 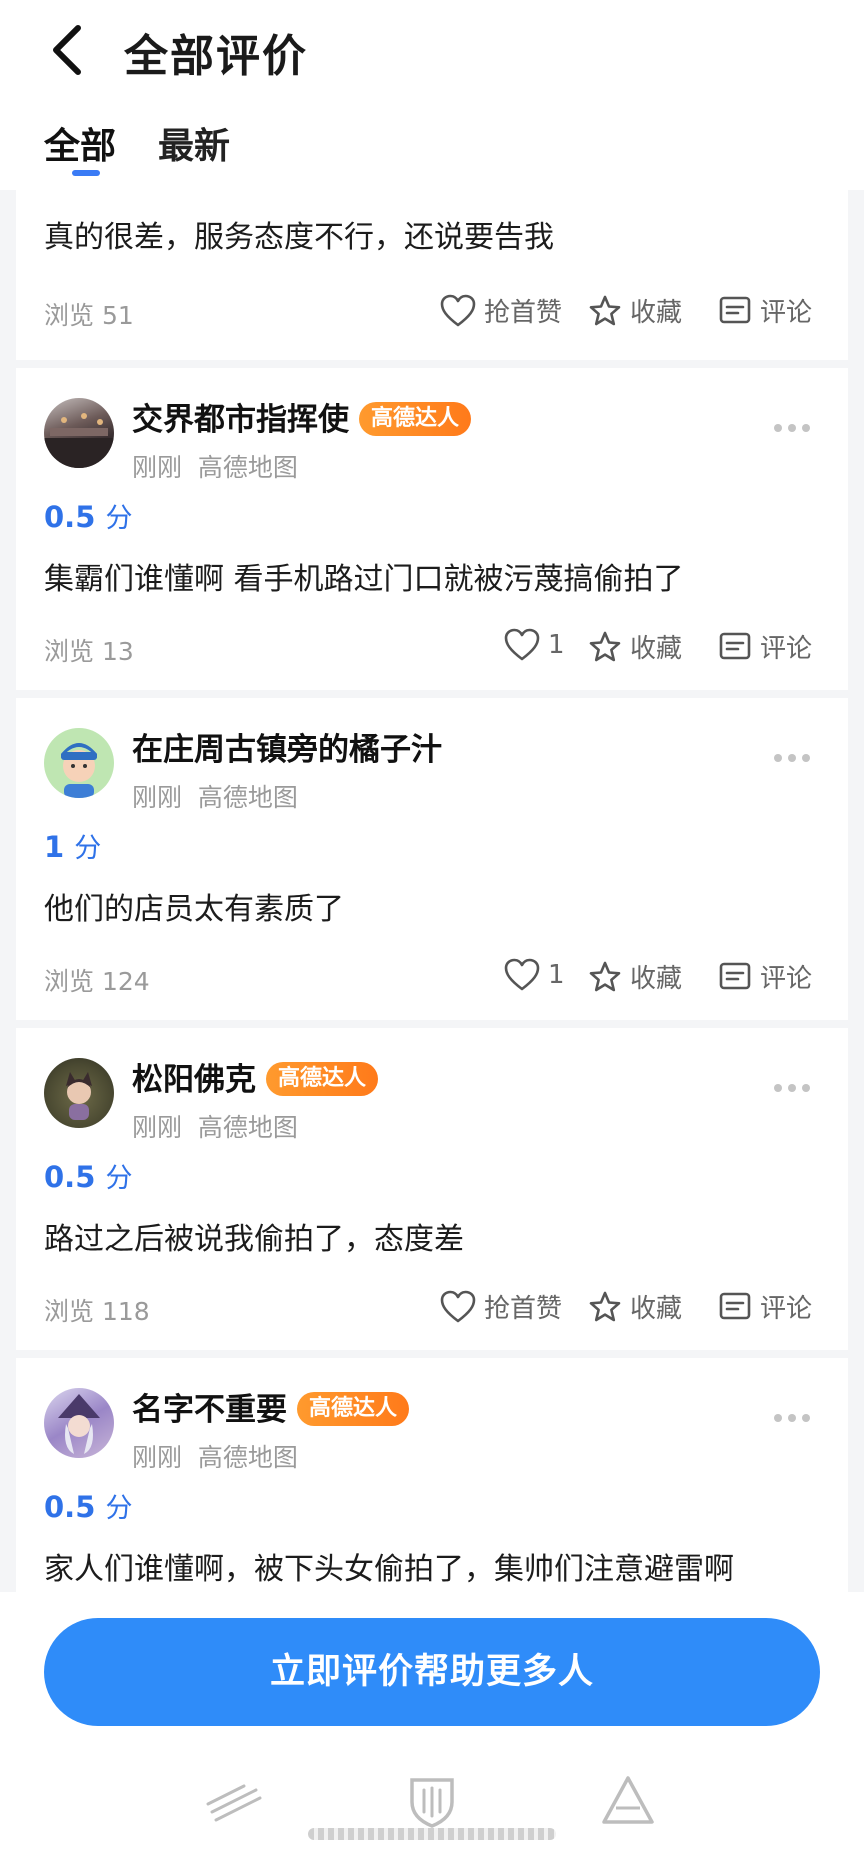 What do you see at coordinates (254, 1239) in the screenshot?
I see `review-text: 路过之后被说我偷拍了，态度差` at bounding box center [254, 1239].